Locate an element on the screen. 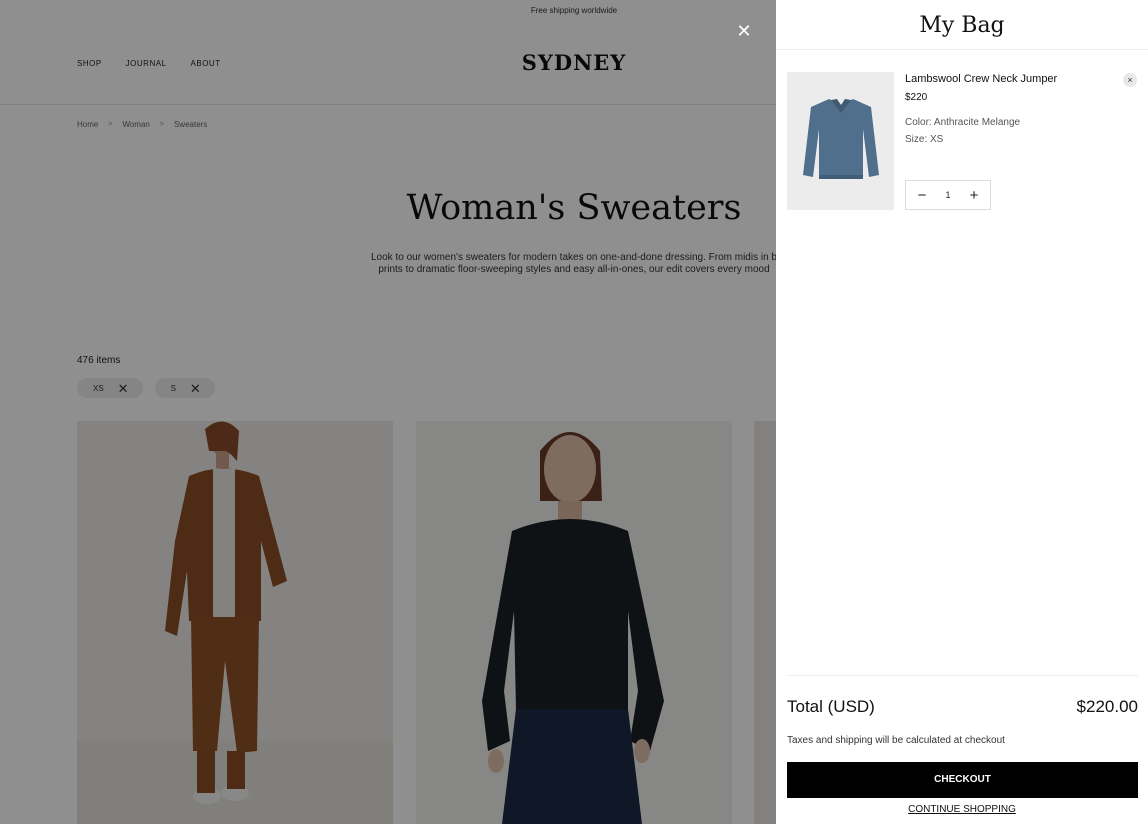 Image resolution: width=1148 pixels, height=824 pixels. quantity-value: 1 is located at coordinates (947, 195).